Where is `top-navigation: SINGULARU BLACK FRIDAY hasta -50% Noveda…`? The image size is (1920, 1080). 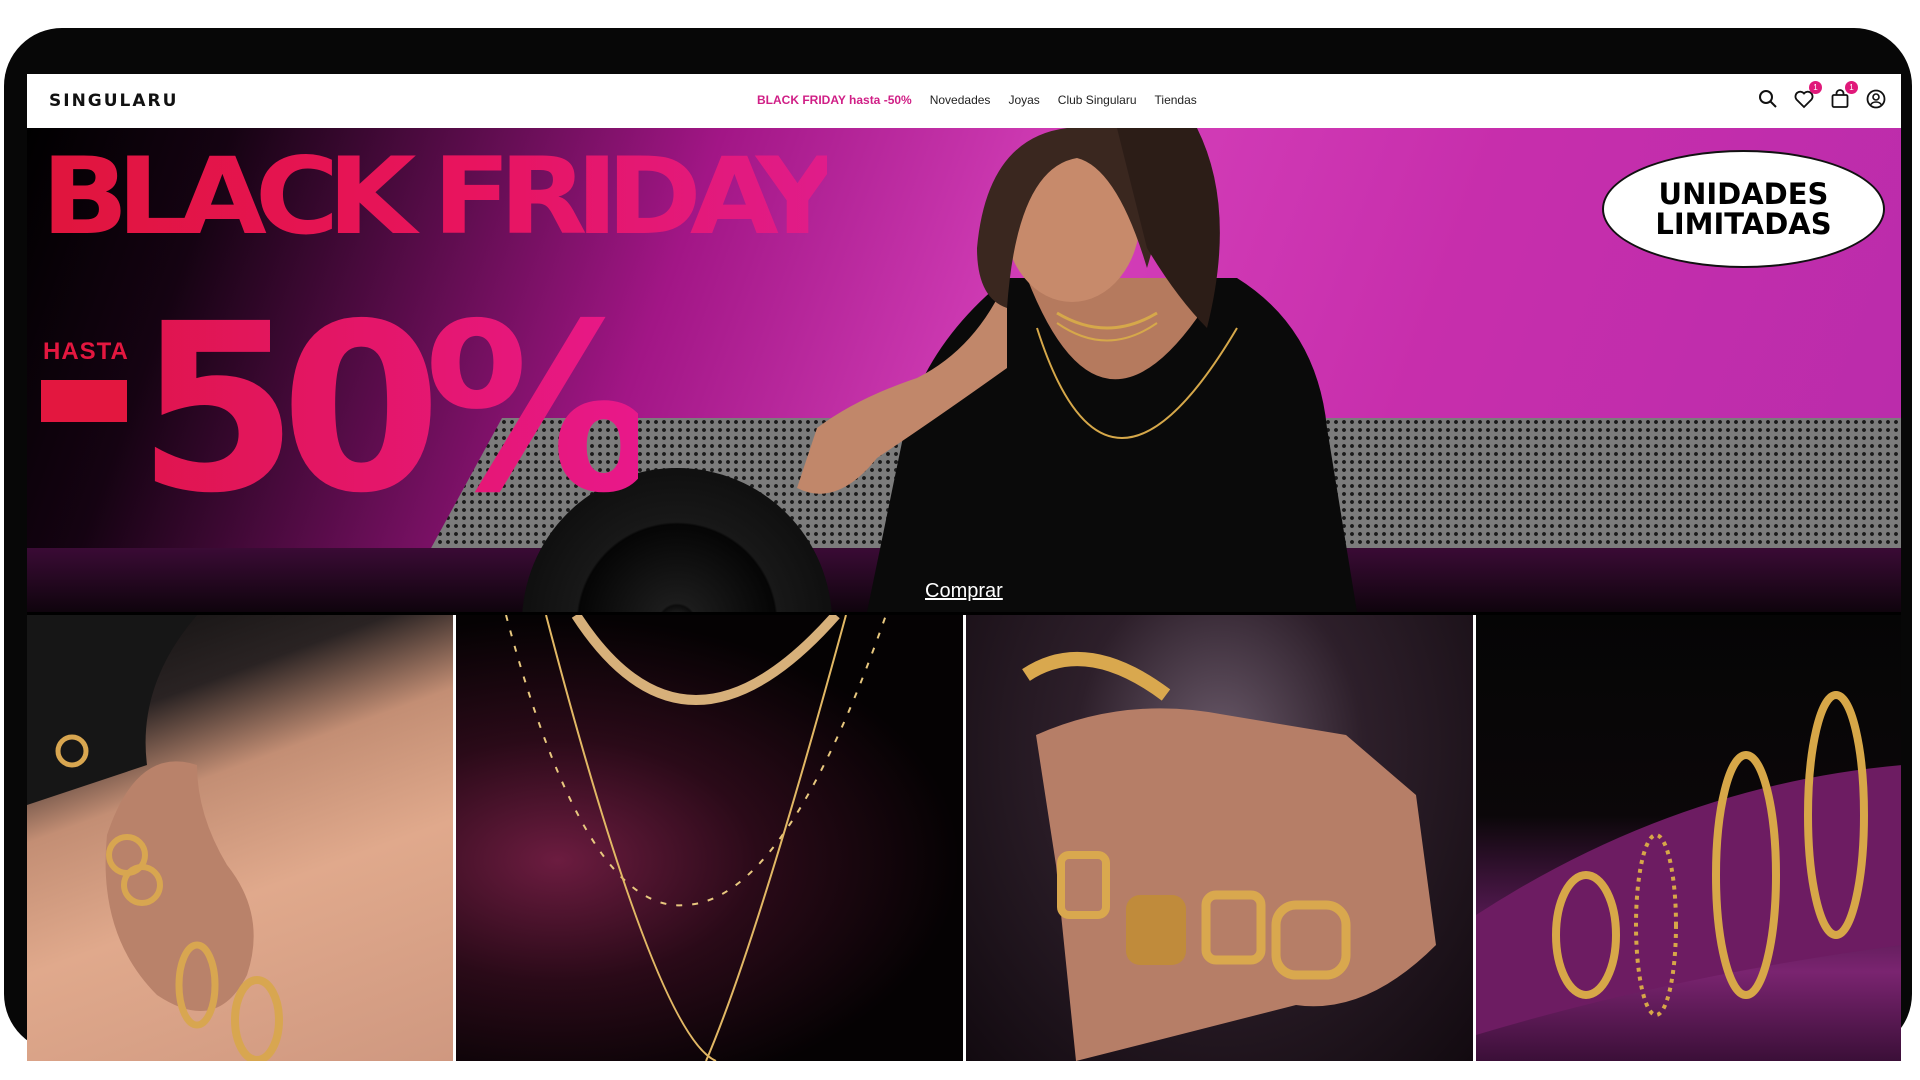
top-navigation: SINGULARU BLACK FRIDAY hasta -50% Noveda… is located at coordinates (964, 101).